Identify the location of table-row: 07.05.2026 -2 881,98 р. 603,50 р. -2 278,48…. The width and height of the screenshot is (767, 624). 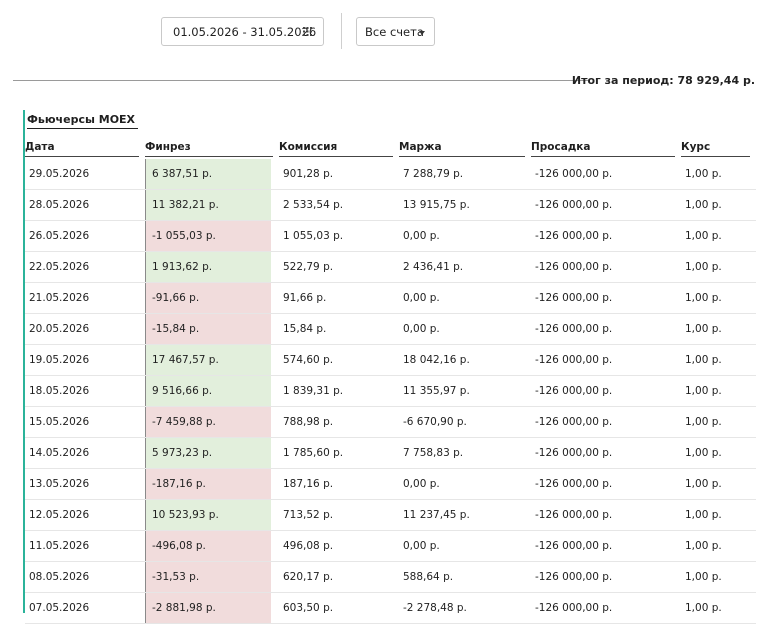
(390, 608).